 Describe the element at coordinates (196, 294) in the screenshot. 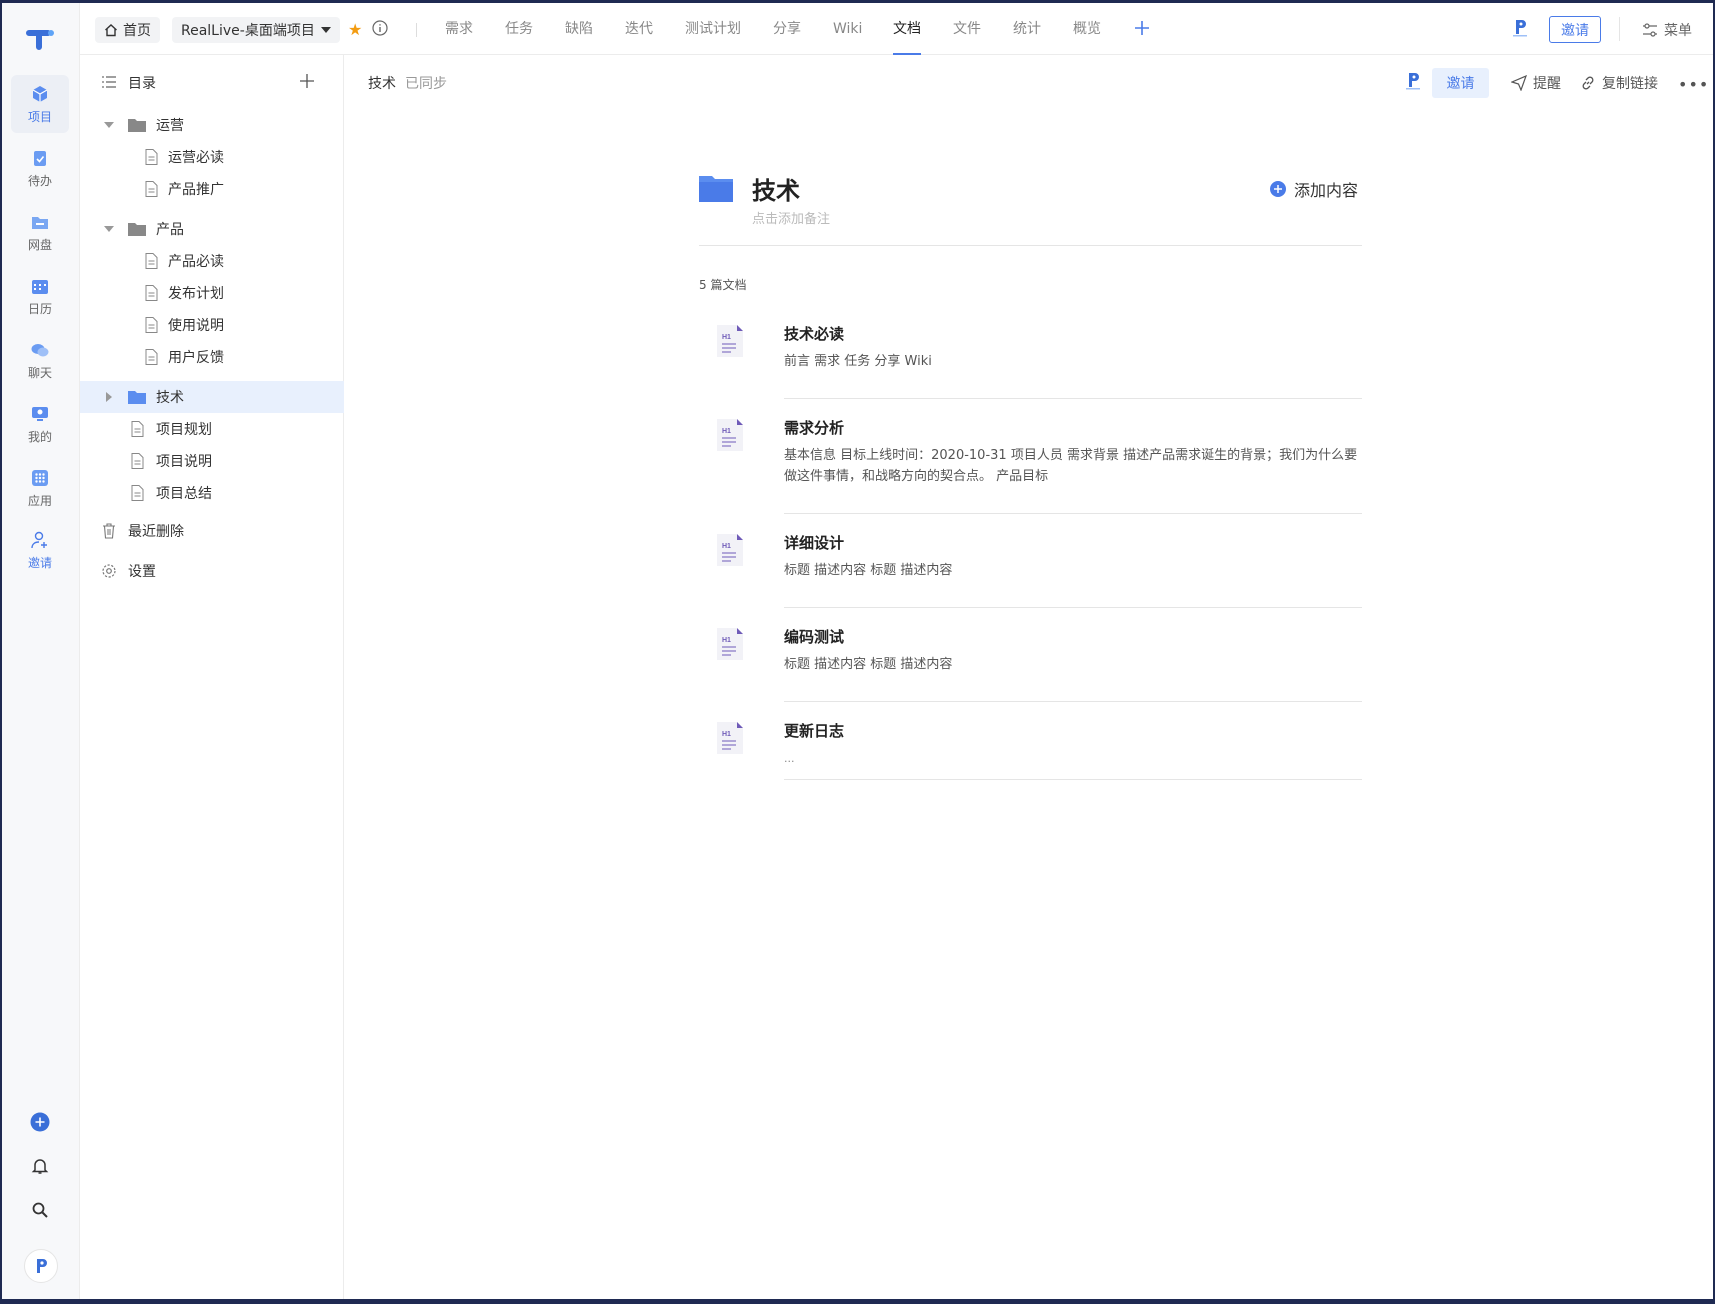

I see `tree-label: 发布计划` at that location.